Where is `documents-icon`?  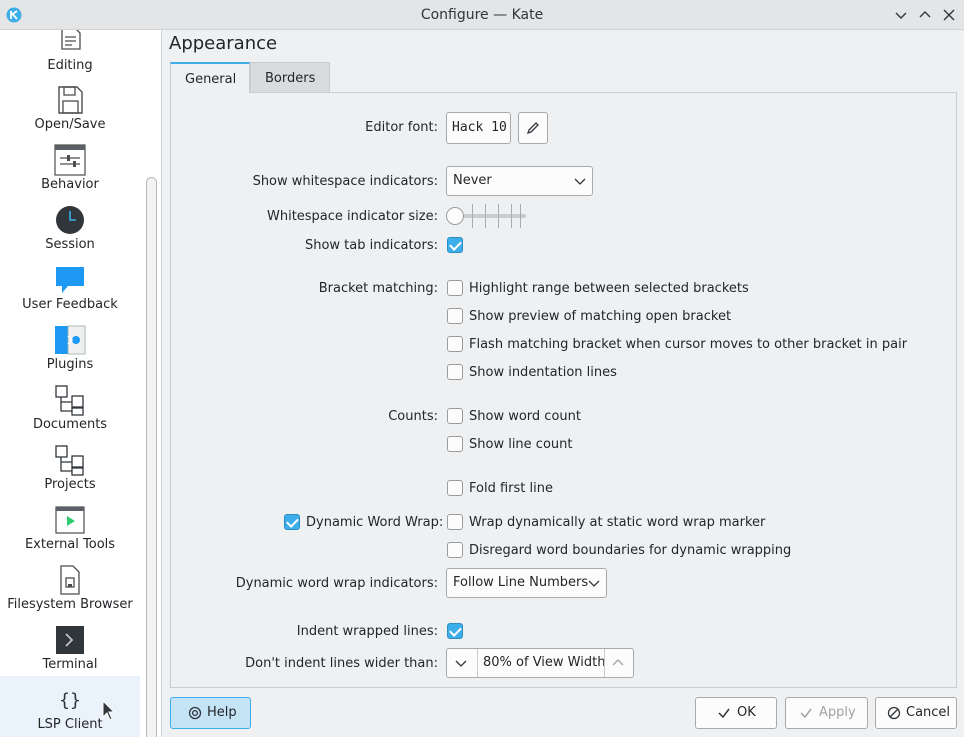
documents-icon is located at coordinates (69, 400).